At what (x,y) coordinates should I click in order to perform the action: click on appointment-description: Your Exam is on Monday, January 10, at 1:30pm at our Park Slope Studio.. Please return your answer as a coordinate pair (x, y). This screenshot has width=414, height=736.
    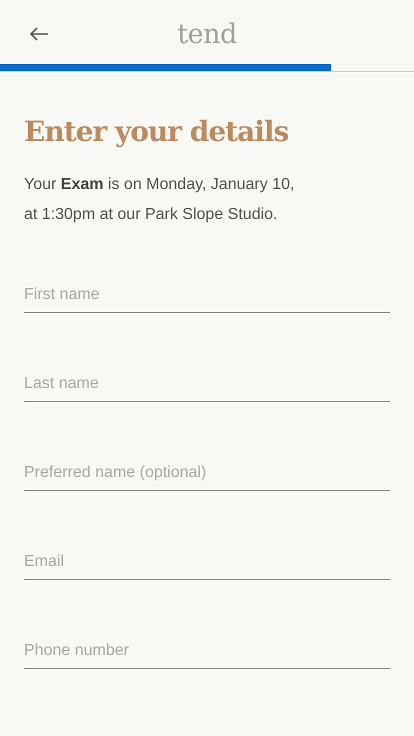
    Looking at the image, I should click on (160, 200).